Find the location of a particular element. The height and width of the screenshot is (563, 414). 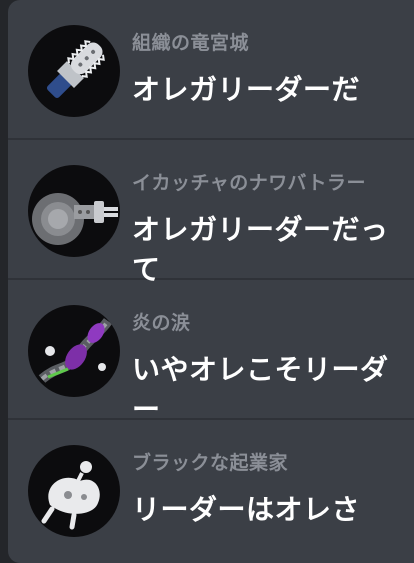

team-name: 炎の涙 is located at coordinates (161, 323).